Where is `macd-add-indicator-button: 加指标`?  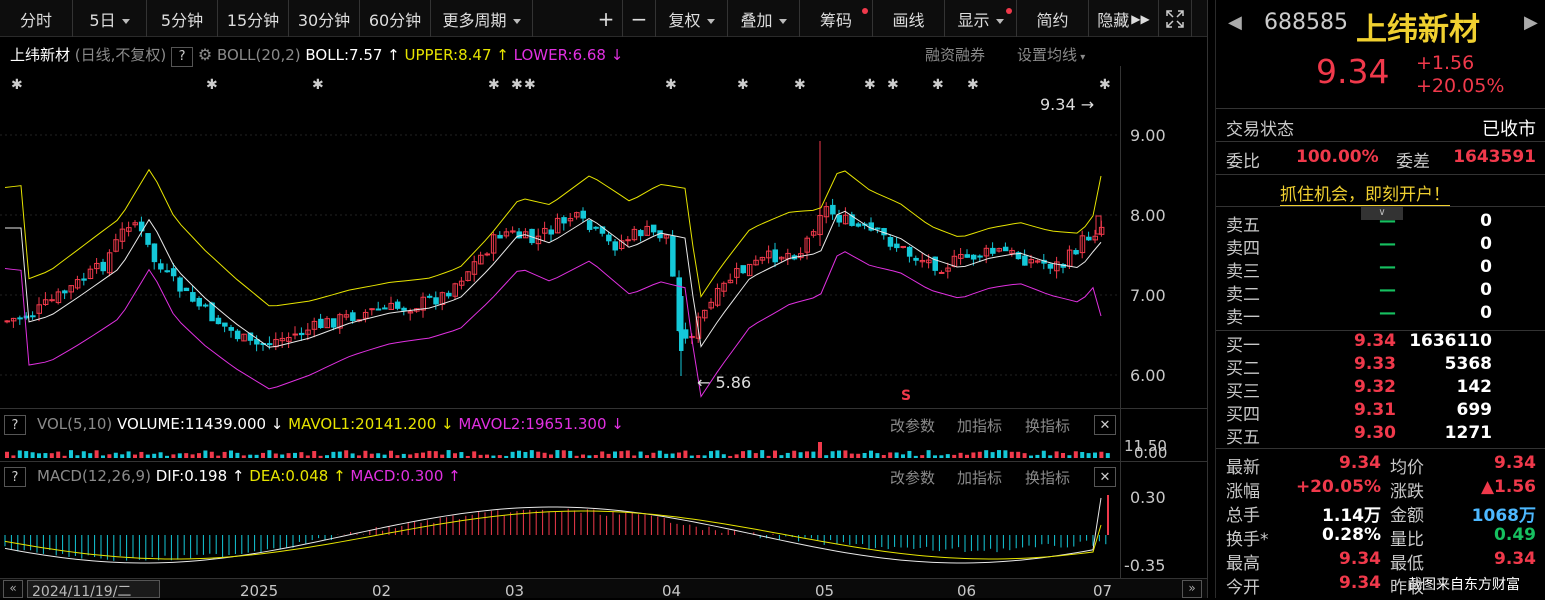 macd-add-indicator-button: 加指标 is located at coordinates (979, 477).